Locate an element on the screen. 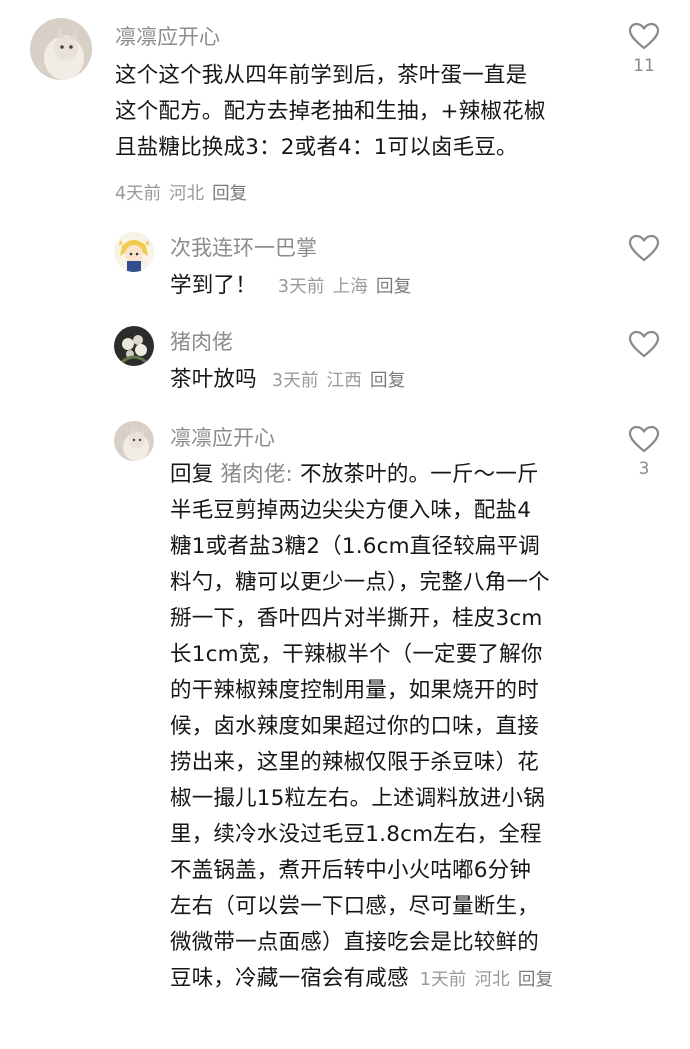 The image size is (690, 1049). reply-prefix: 回复 is located at coordinates (192, 474).